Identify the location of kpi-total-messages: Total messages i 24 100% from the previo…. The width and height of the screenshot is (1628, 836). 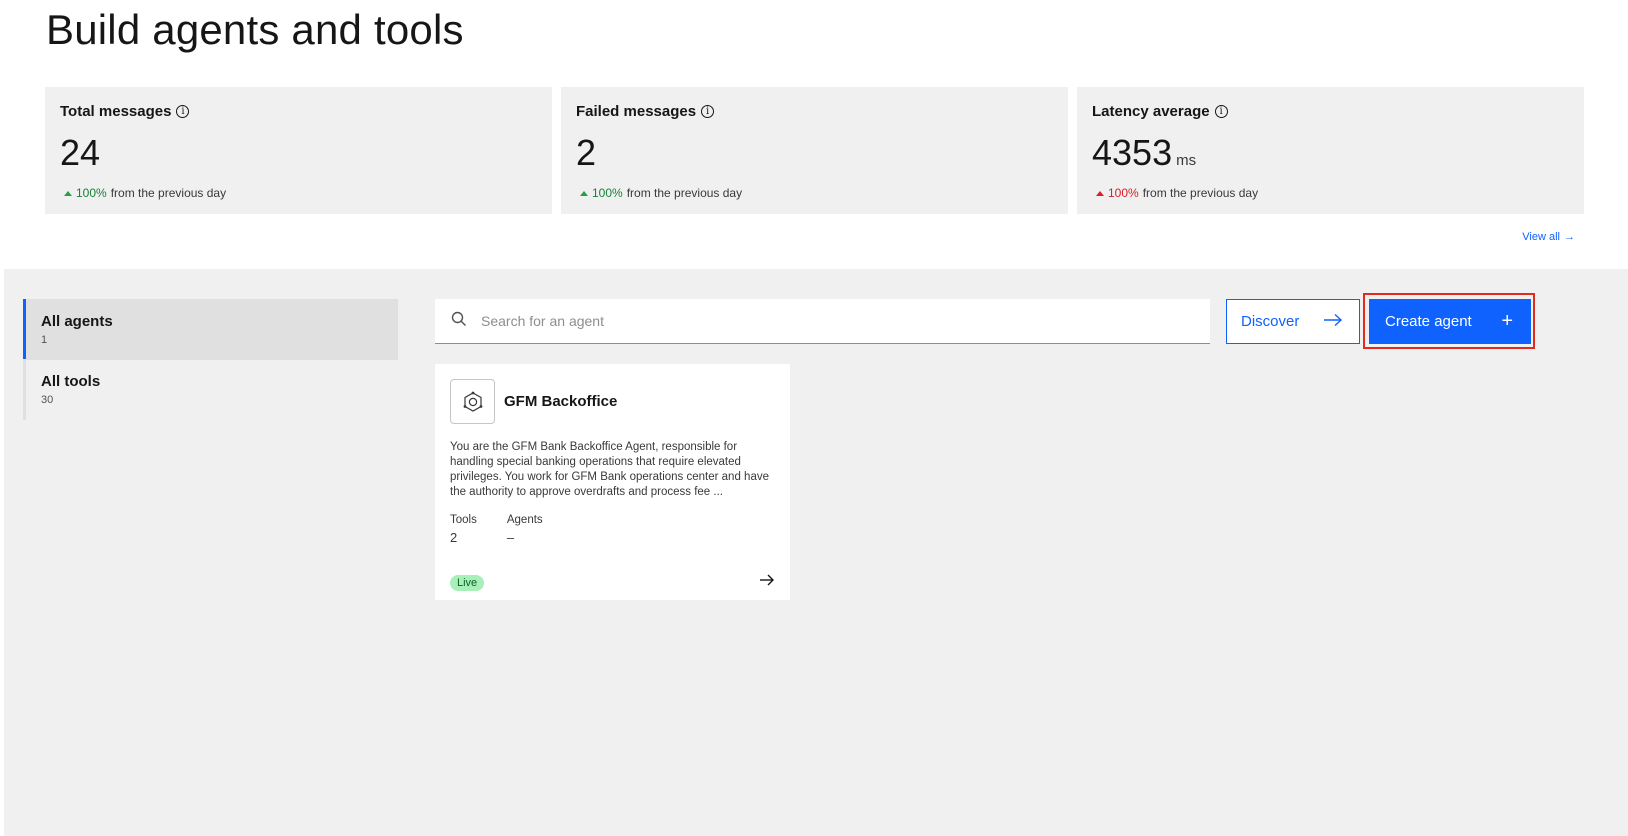
(298, 150).